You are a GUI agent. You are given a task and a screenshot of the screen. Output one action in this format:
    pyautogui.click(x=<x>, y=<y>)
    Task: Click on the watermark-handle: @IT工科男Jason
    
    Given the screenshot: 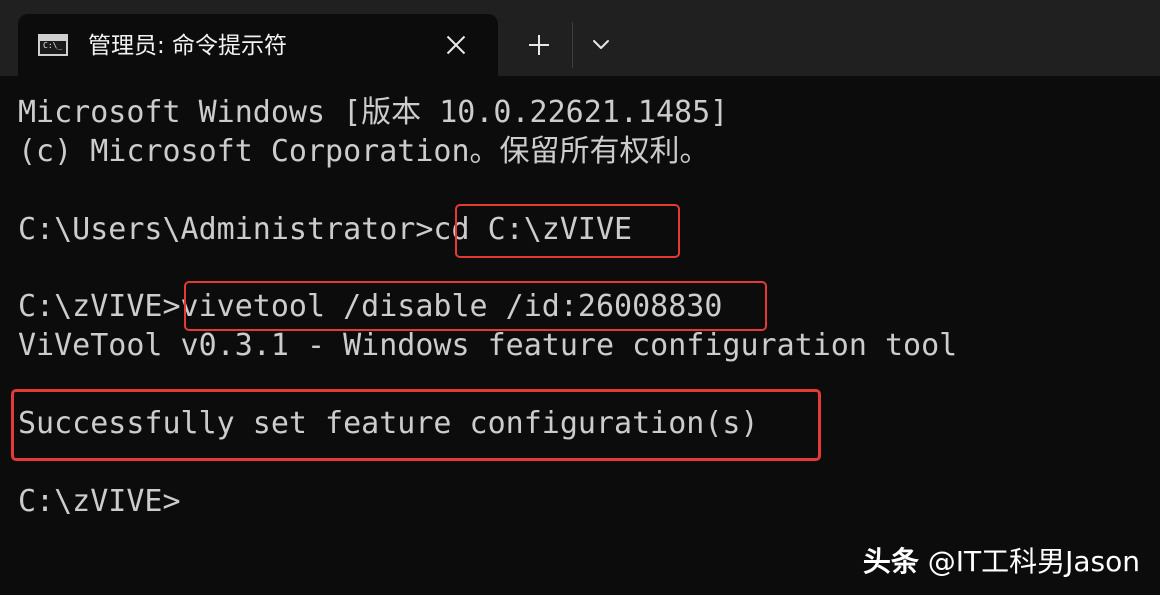 What is the action you would take?
    pyautogui.click(x=1029, y=561)
    